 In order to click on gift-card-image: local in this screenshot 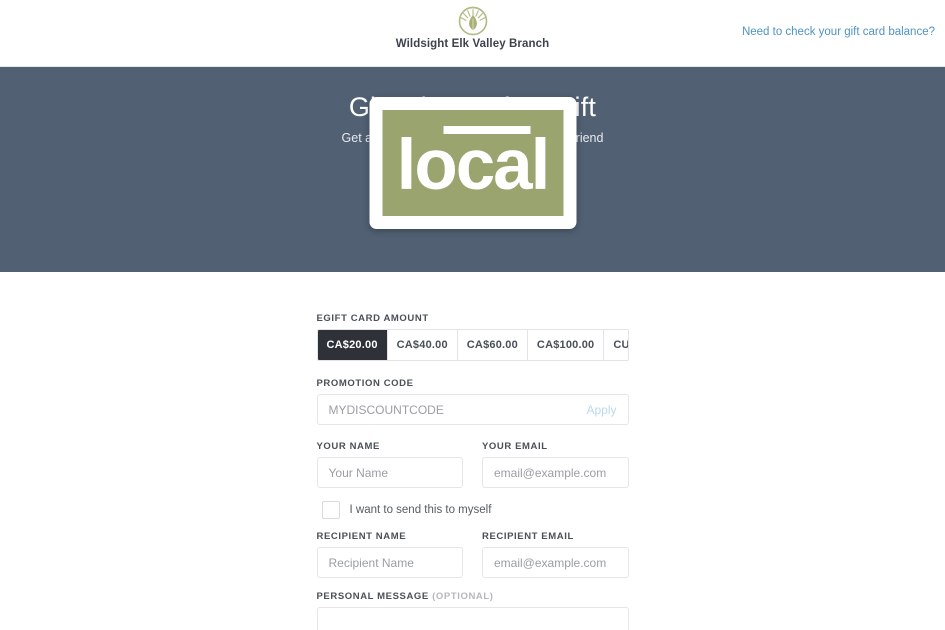, I will do `click(472, 163)`.